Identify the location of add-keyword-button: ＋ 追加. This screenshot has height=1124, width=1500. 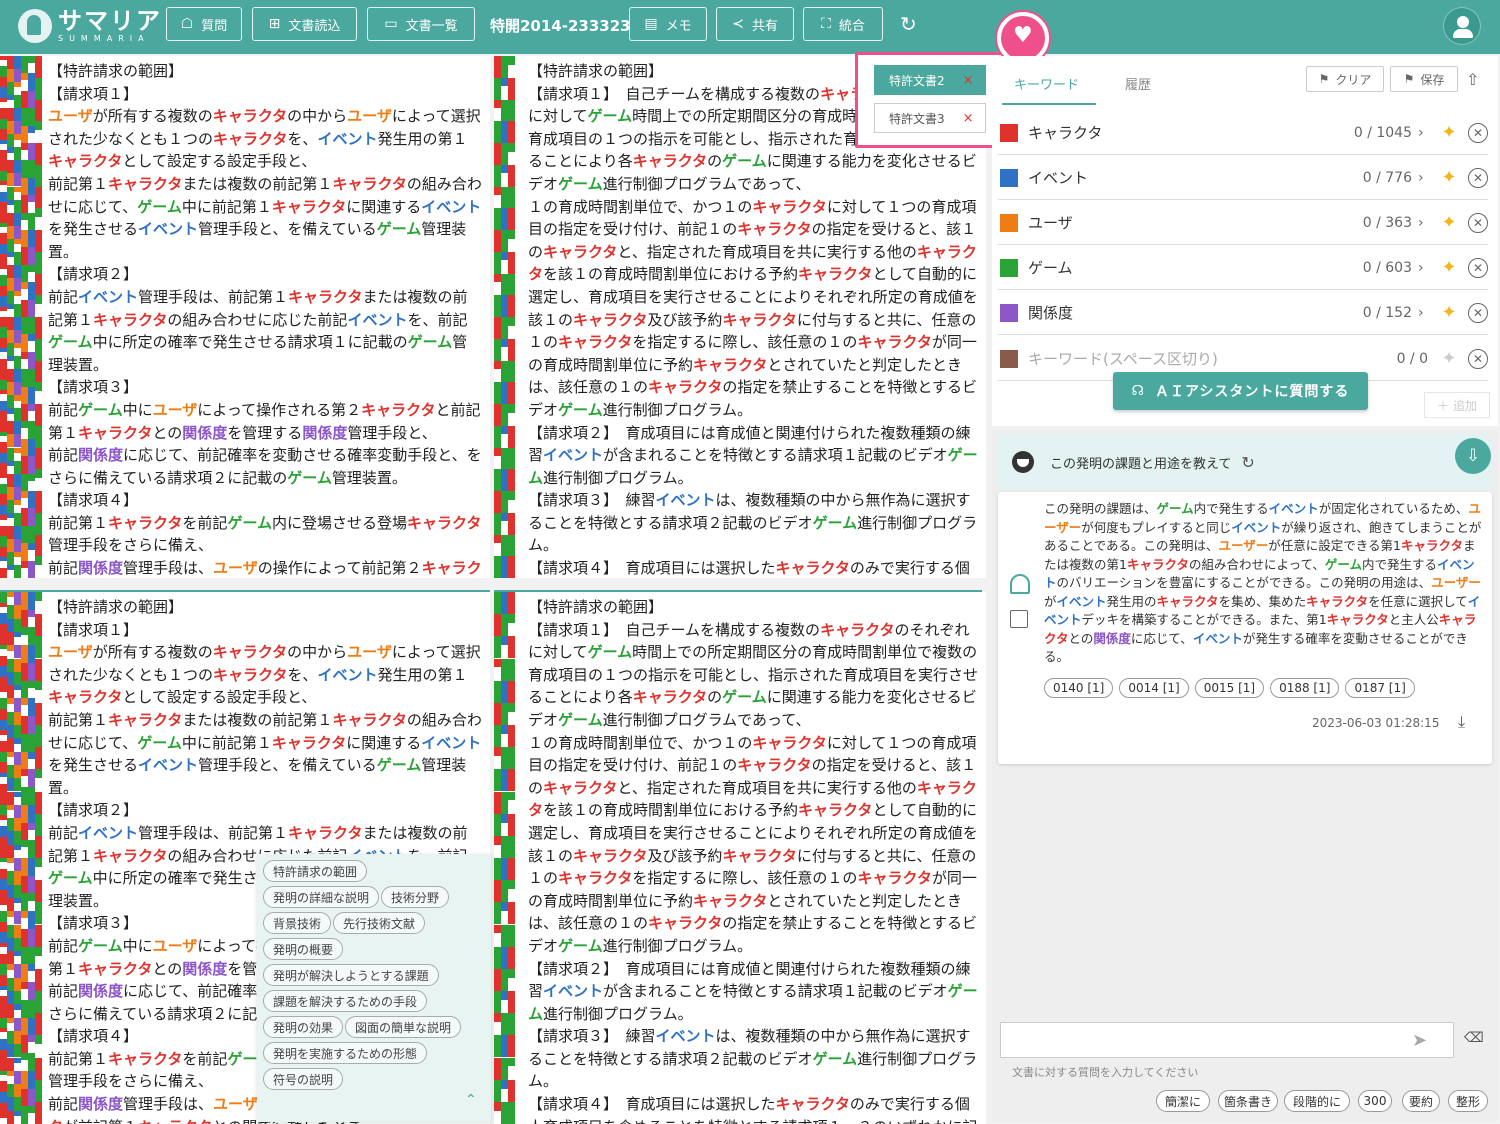
(1457, 405).